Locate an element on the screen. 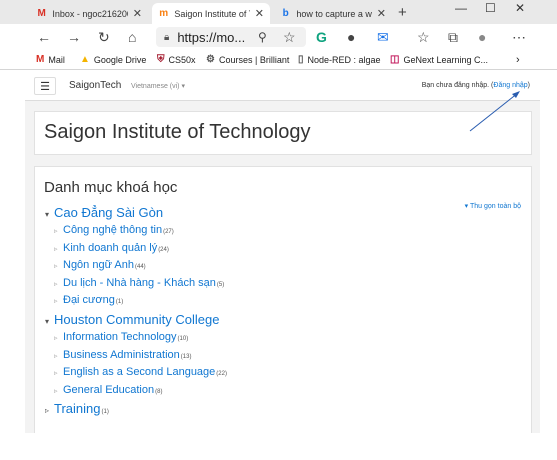 Image resolution: width=557 pixels, height=460 pixels. course-count: (24) is located at coordinates (163, 250).